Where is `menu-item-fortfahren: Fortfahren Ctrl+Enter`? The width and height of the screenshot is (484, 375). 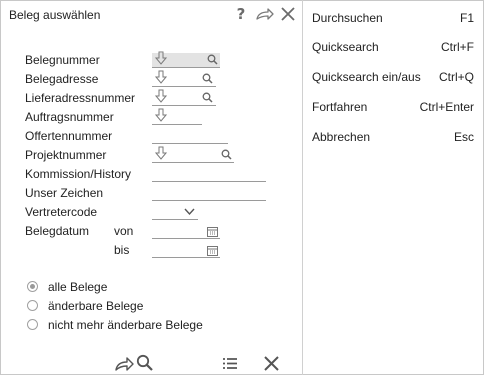 menu-item-fortfahren: Fortfahren Ctrl+Enter is located at coordinates (393, 107).